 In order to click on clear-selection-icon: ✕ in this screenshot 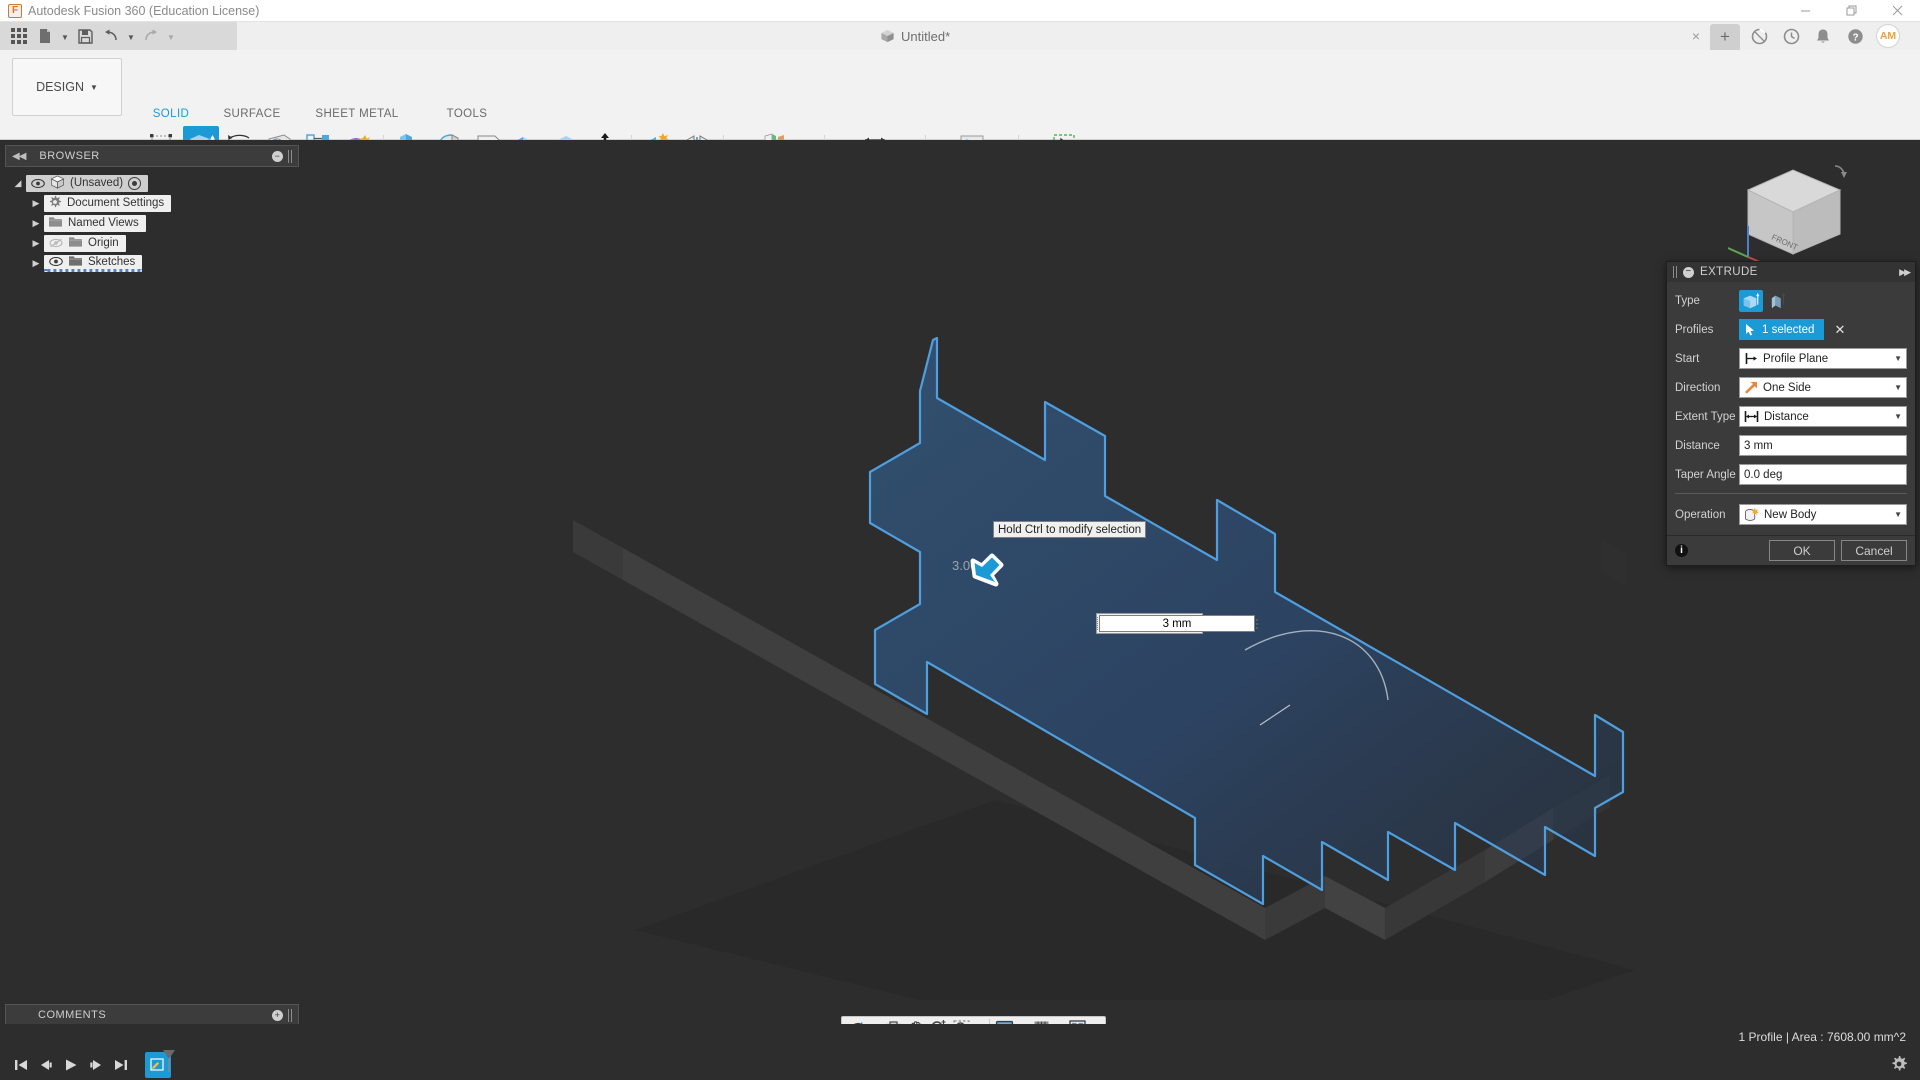, I will do `click(1839, 330)`.